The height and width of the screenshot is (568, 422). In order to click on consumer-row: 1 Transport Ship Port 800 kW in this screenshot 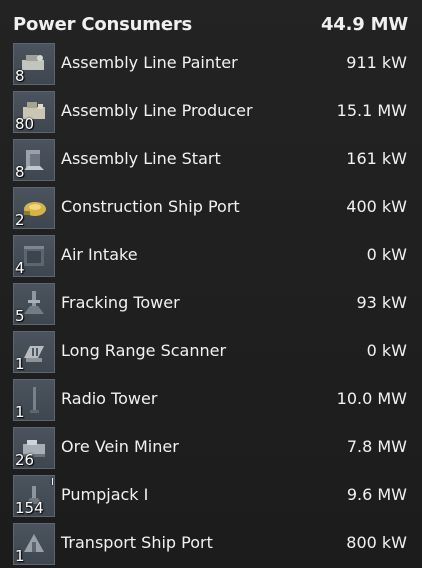, I will do `click(211, 544)`.